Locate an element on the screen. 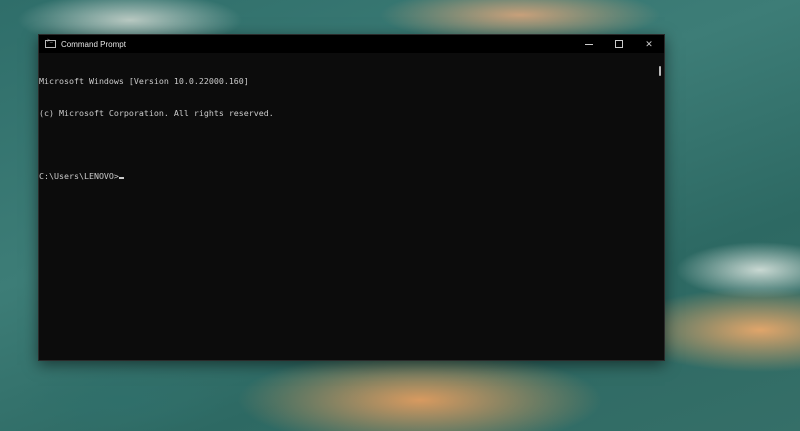 The height and width of the screenshot is (431, 800). scrollbar-thumb is located at coordinates (660, 71).